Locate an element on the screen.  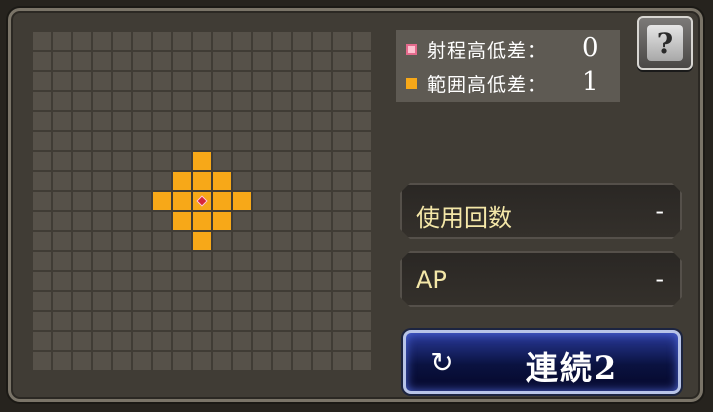
grid-center-cell is located at coordinates (202, 201).